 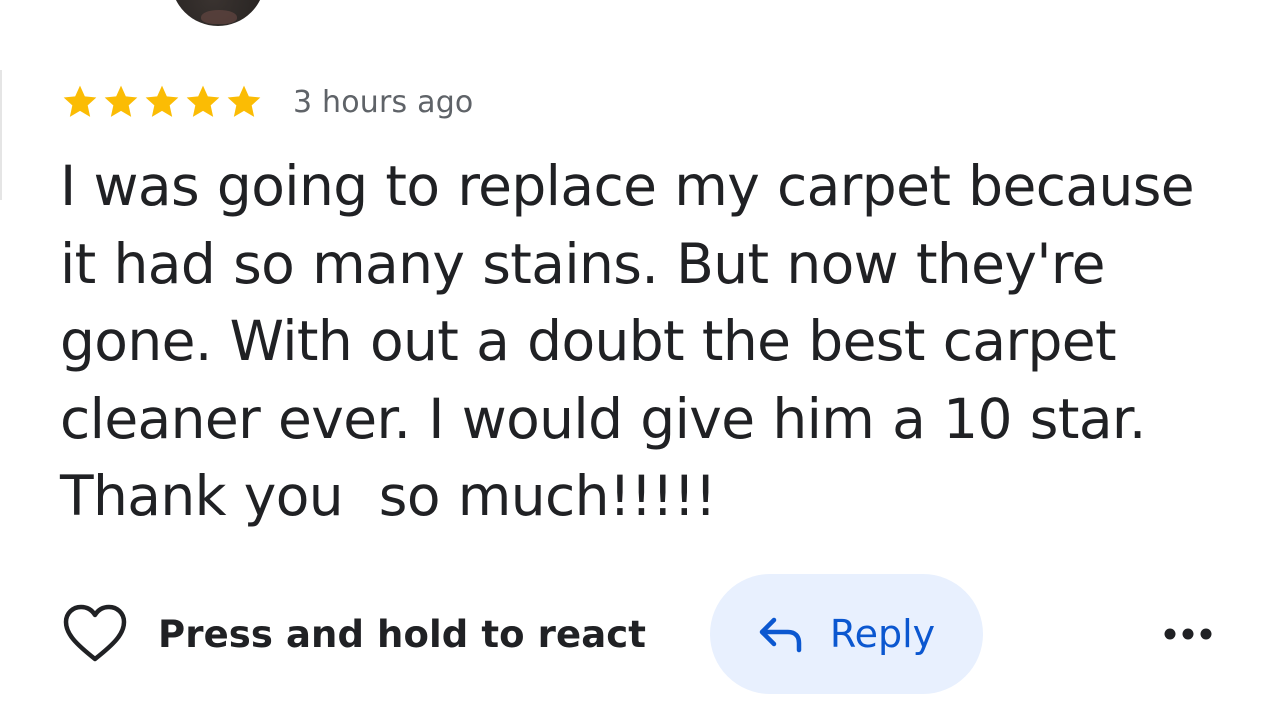 What do you see at coordinates (1, 135) in the screenshot?
I see `left-edge-divider` at bounding box center [1, 135].